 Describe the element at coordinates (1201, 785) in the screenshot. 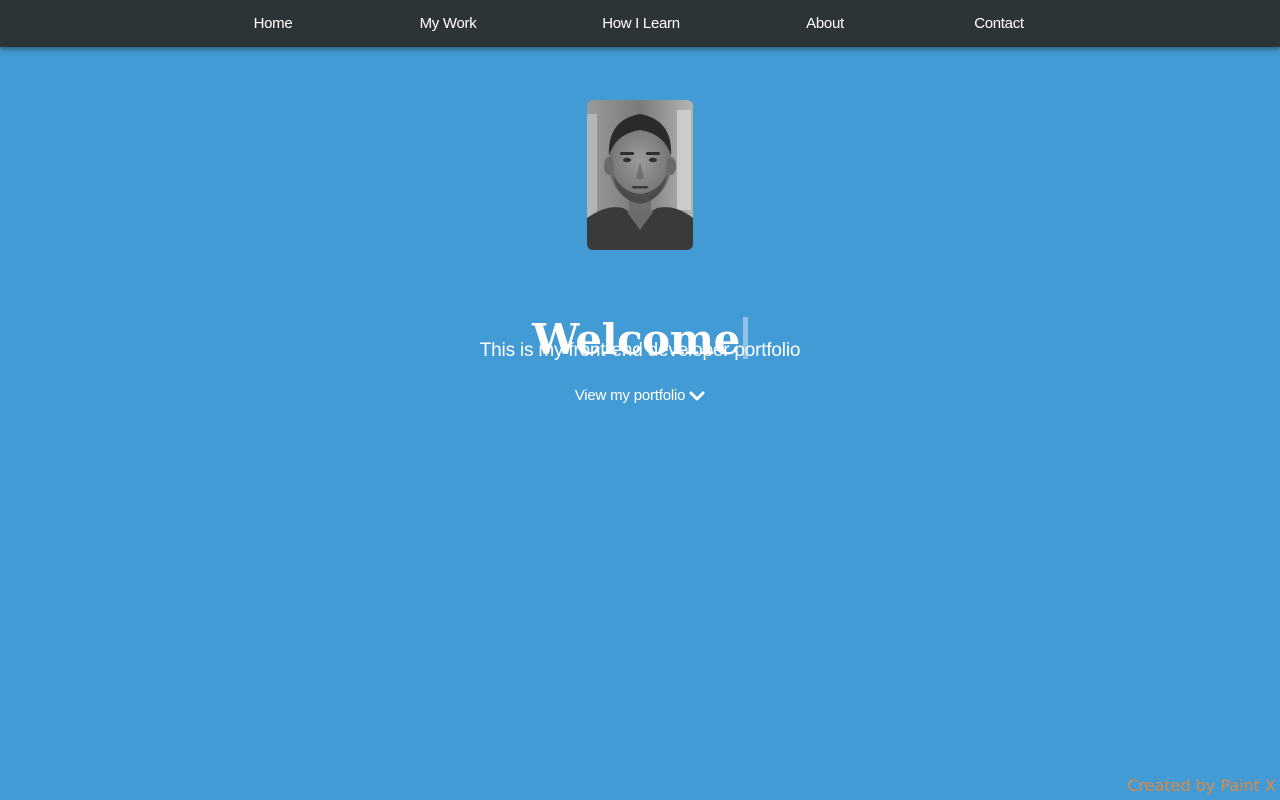

I see `created-by-credit: Created by Paint X` at that location.